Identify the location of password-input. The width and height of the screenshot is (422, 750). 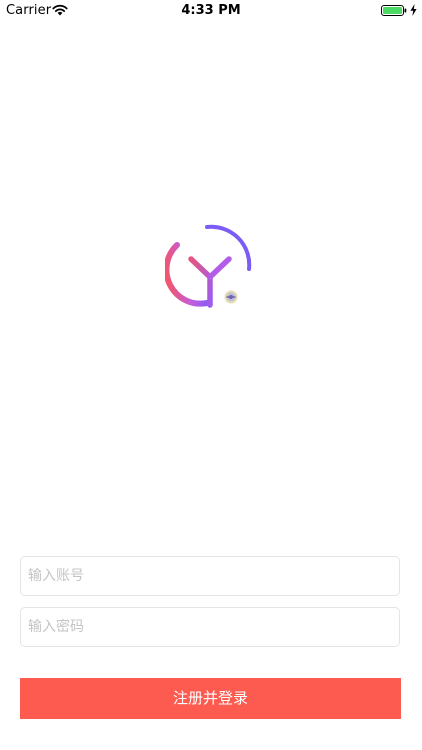
(208, 627).